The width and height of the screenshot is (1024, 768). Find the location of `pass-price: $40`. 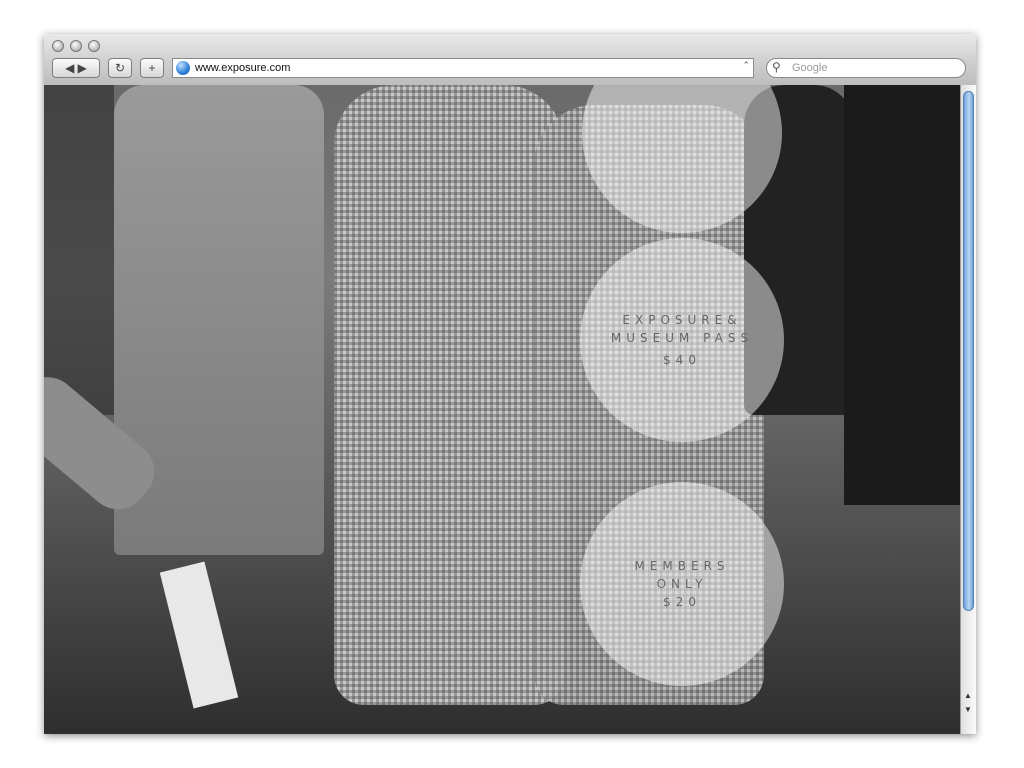

pass-price: $40 is located at coordinates (682, 360).